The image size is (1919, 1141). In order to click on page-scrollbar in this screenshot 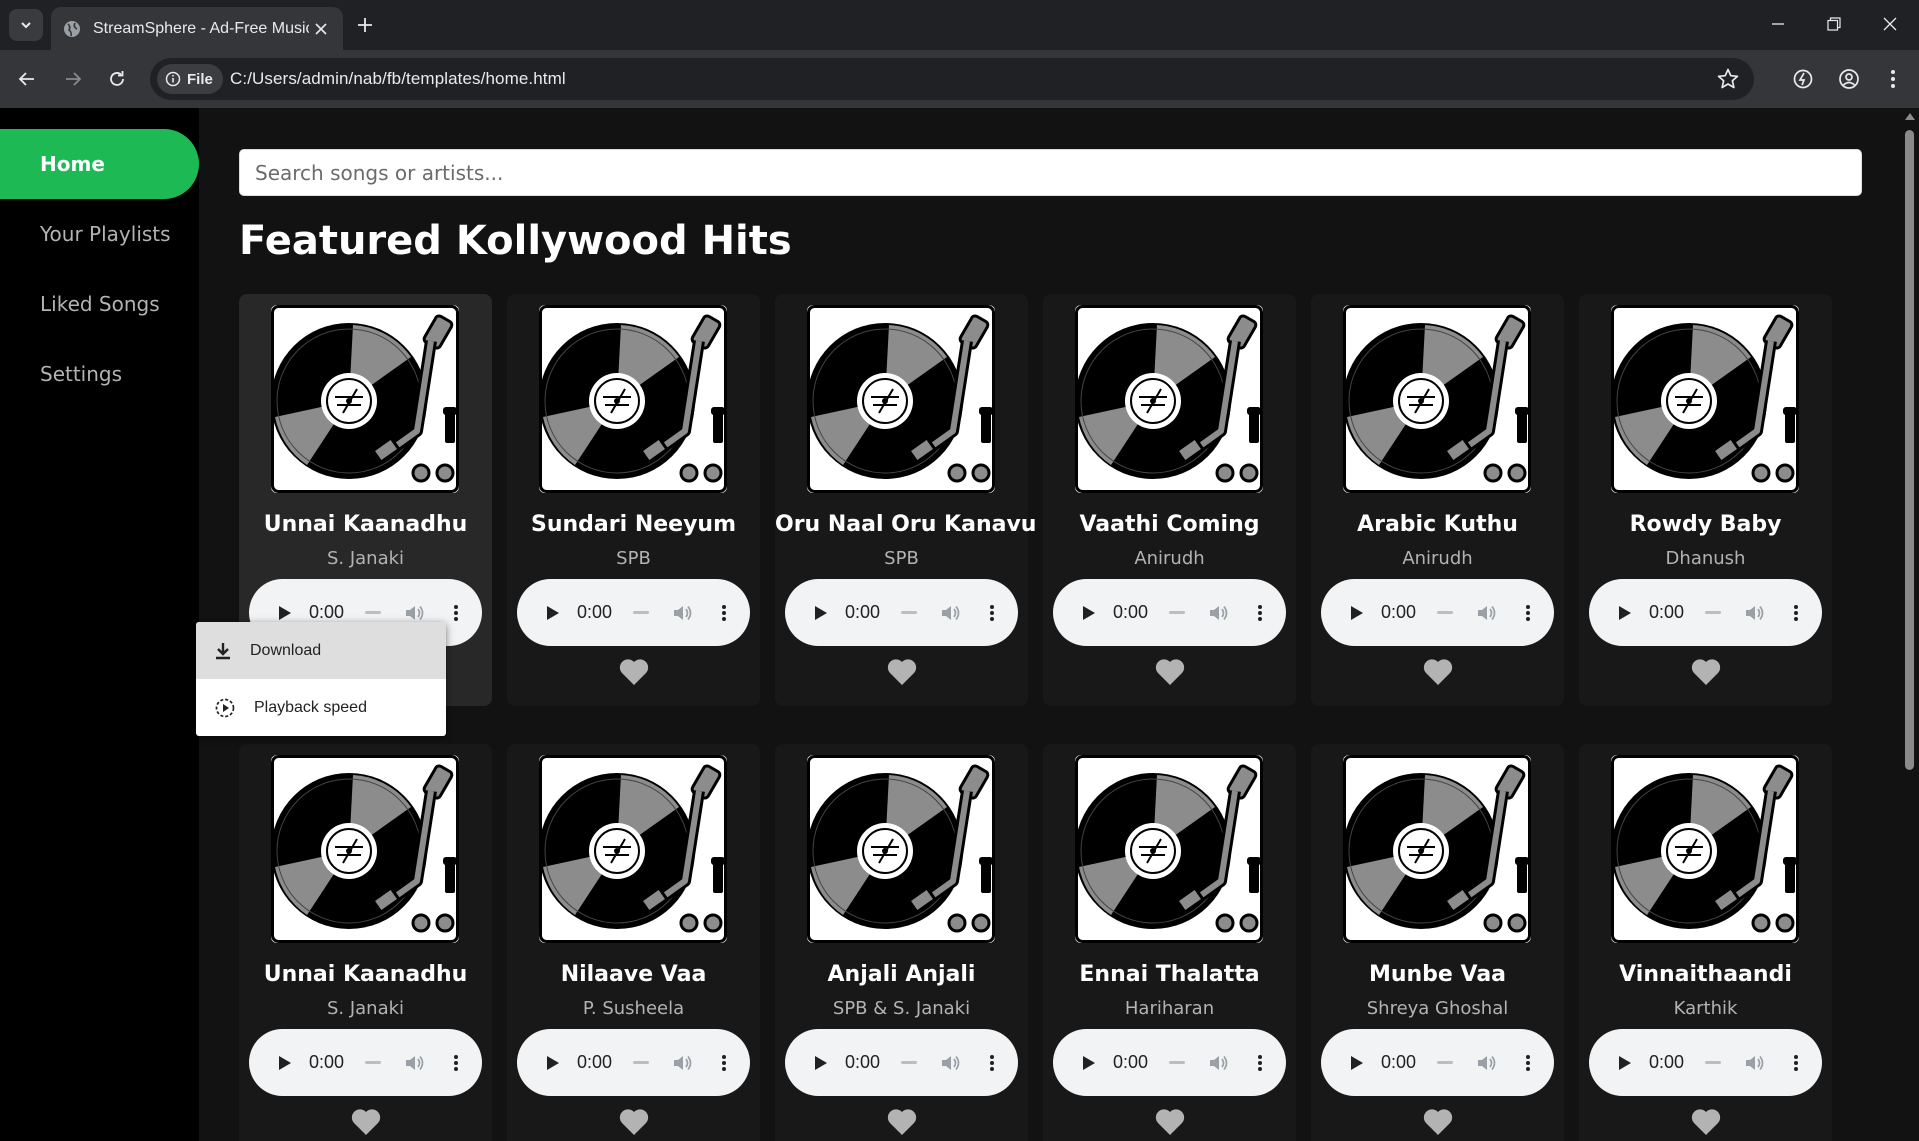, I will do `click(1910, 624)`.